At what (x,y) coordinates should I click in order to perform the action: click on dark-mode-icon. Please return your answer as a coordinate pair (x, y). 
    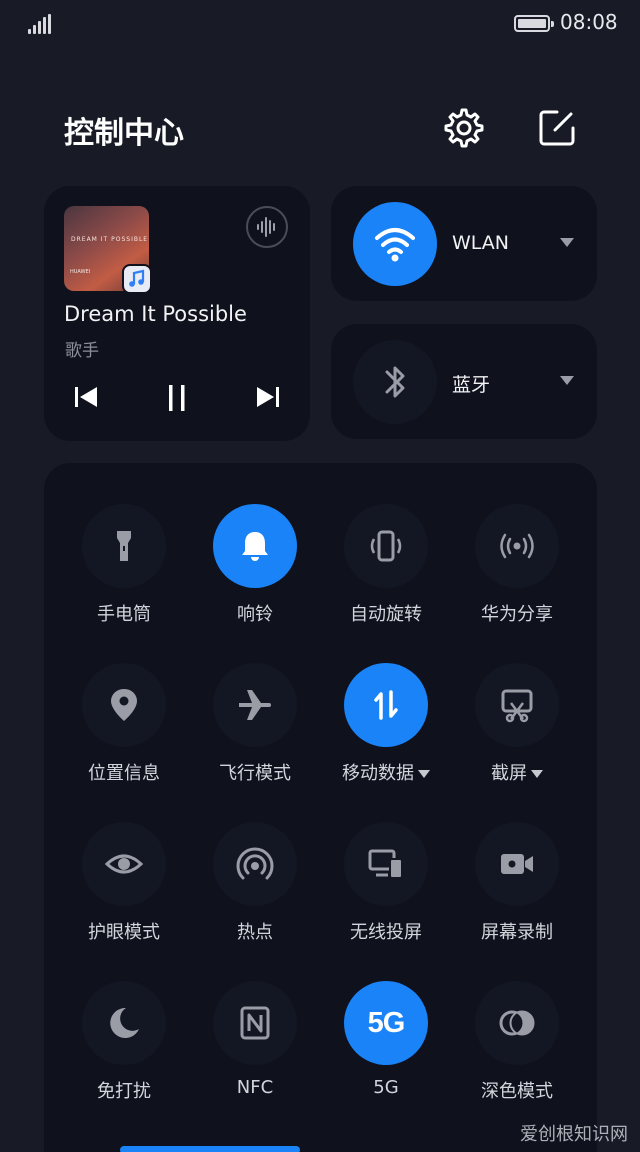
    Looking at the image, I should click on (517, 1023).